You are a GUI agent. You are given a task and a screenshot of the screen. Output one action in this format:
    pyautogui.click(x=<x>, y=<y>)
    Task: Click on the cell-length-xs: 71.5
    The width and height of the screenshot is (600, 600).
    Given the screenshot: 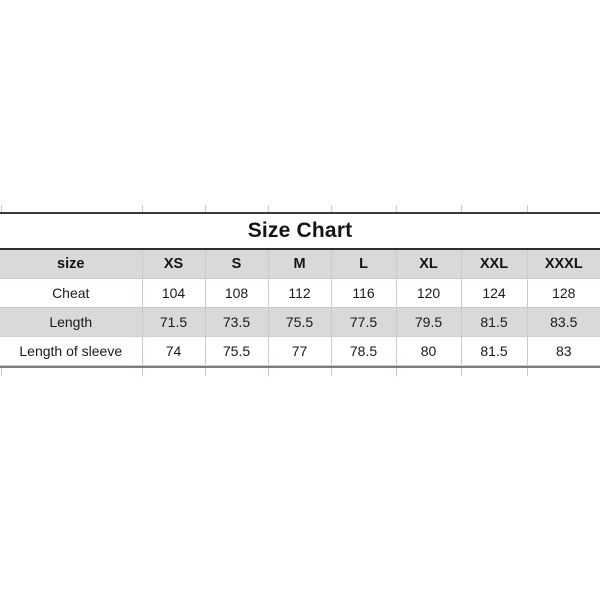 What is the action you would take?
    pyautogui.click(x=173, y=322)
    